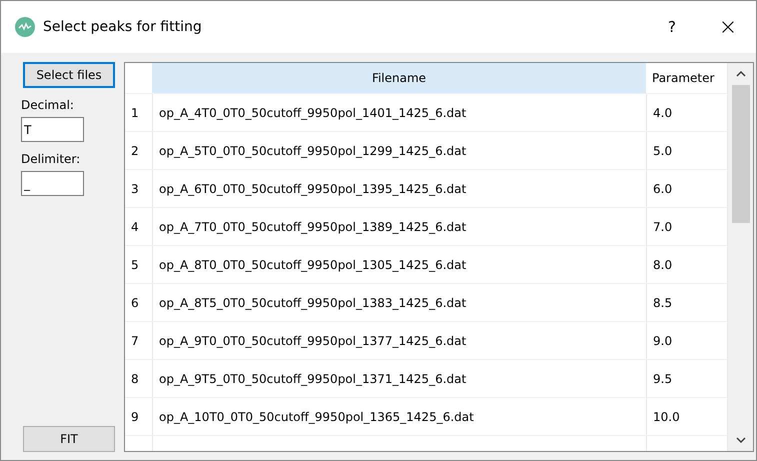 Image resolution: width=757 pixels, height=461 pixels. What do you see at coordinates (69, 439) in the screenshot?
I see `fit-button: FIT` at bounding box center [69, 439].